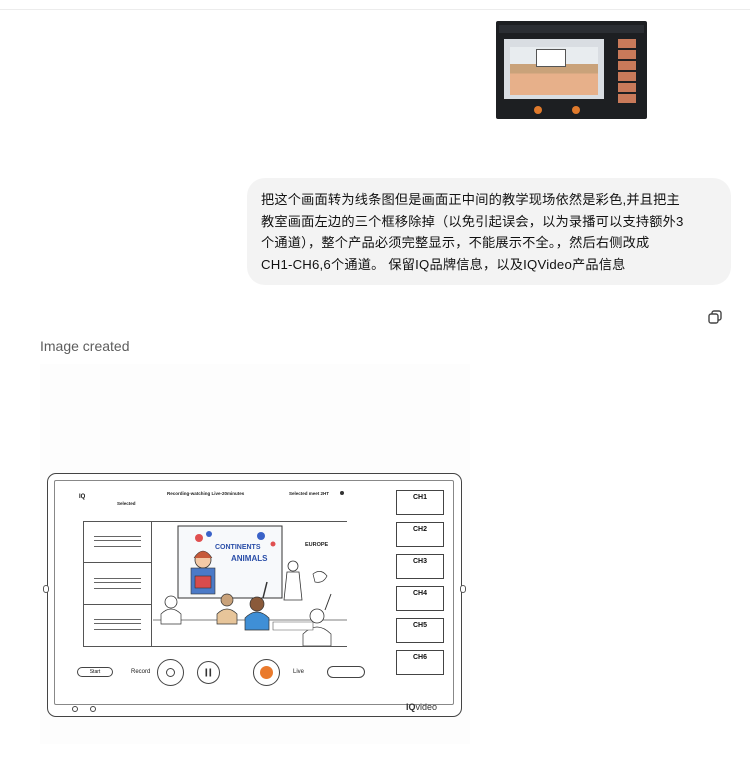 The height and width of the screenshot is (762, 750). I want to click on record-inner-icon, so click(170, 672).